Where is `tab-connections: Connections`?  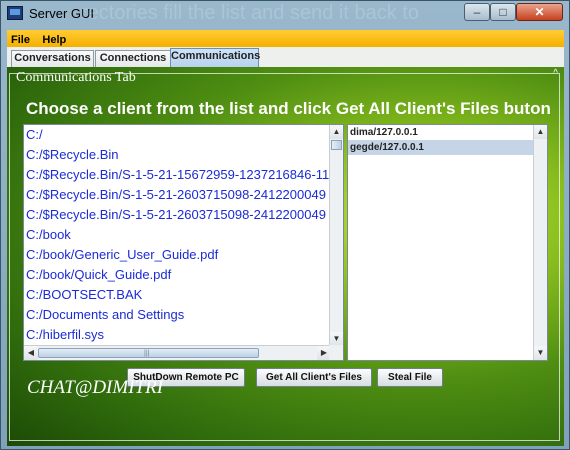 tab-connections: Connections is located at coordinates (133, 58).